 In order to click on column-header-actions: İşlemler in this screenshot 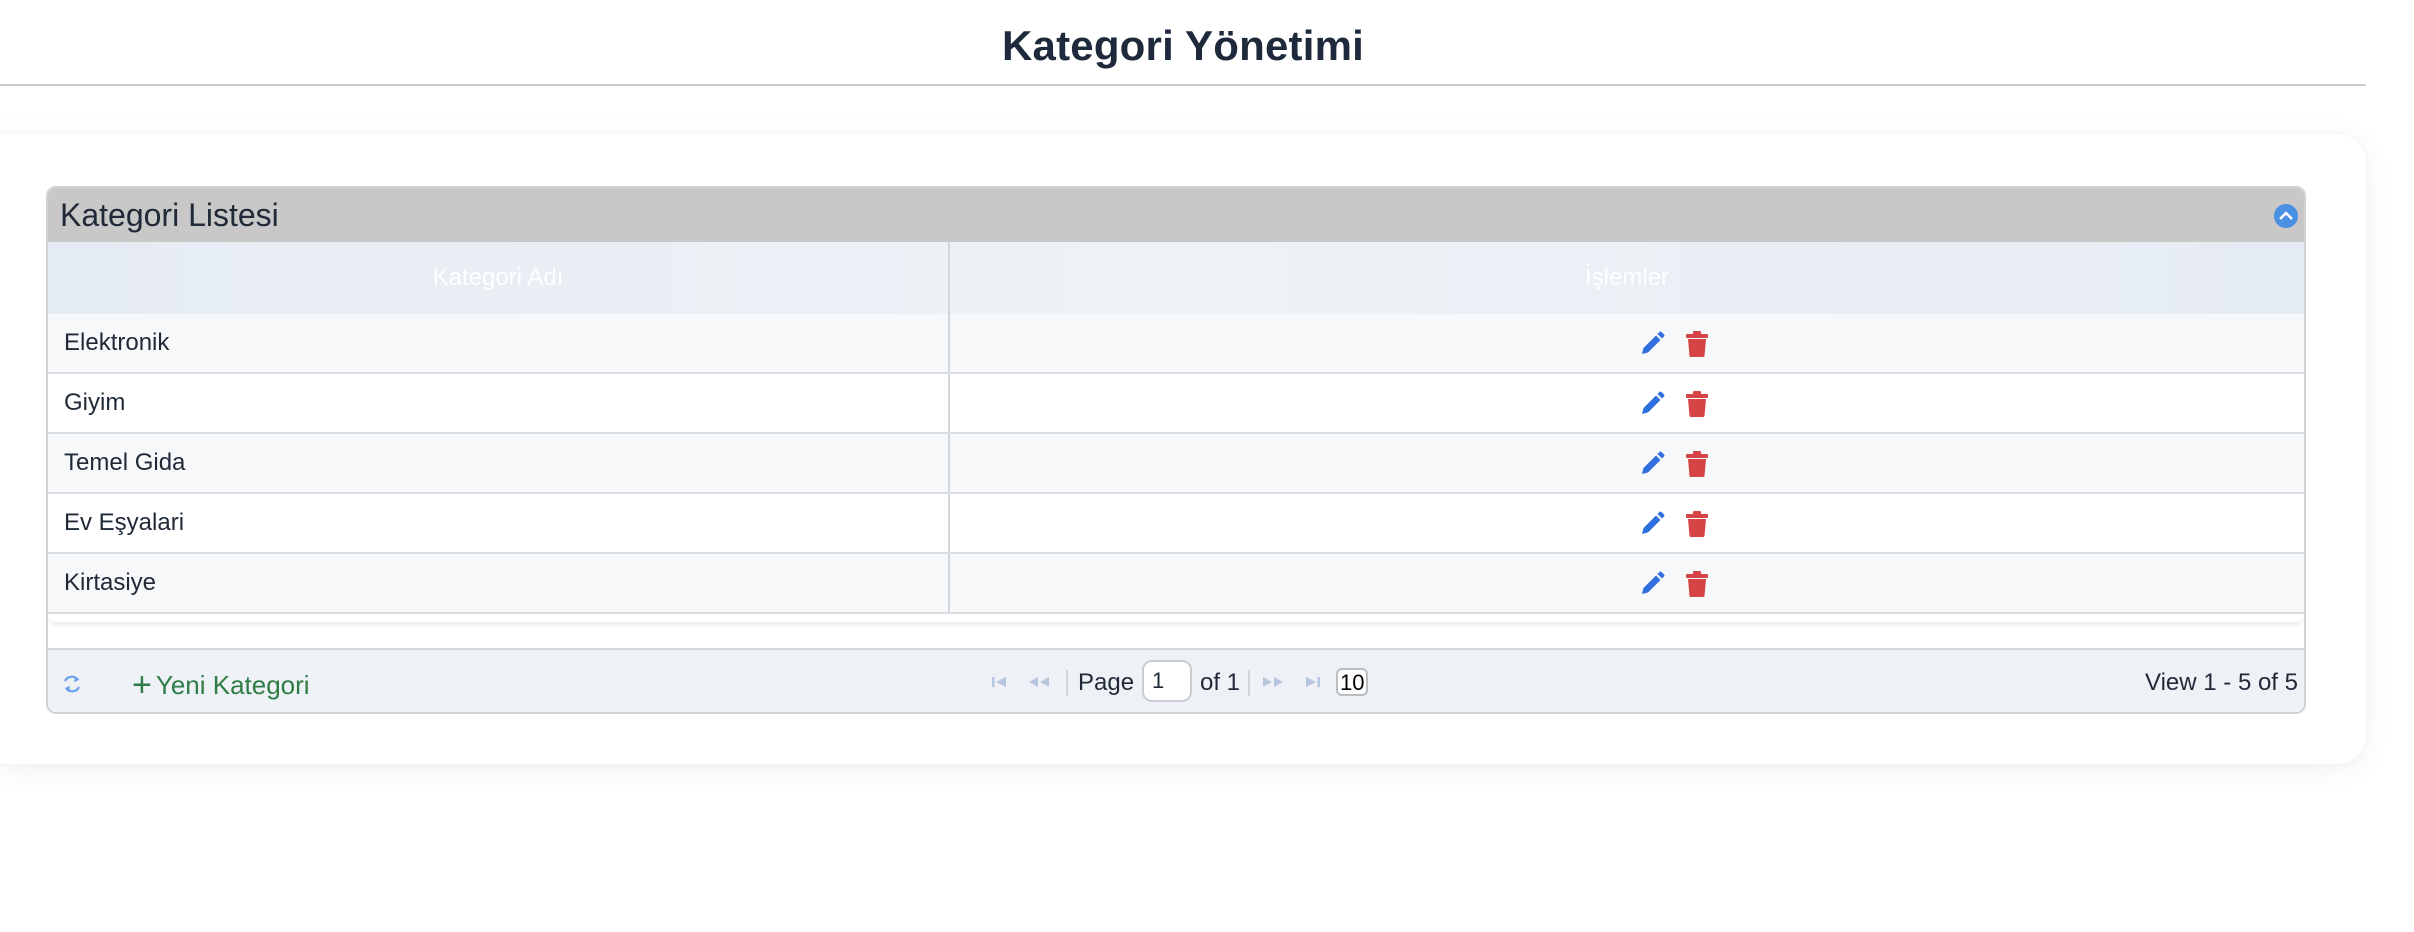, I will do `click(1627, 278)`.